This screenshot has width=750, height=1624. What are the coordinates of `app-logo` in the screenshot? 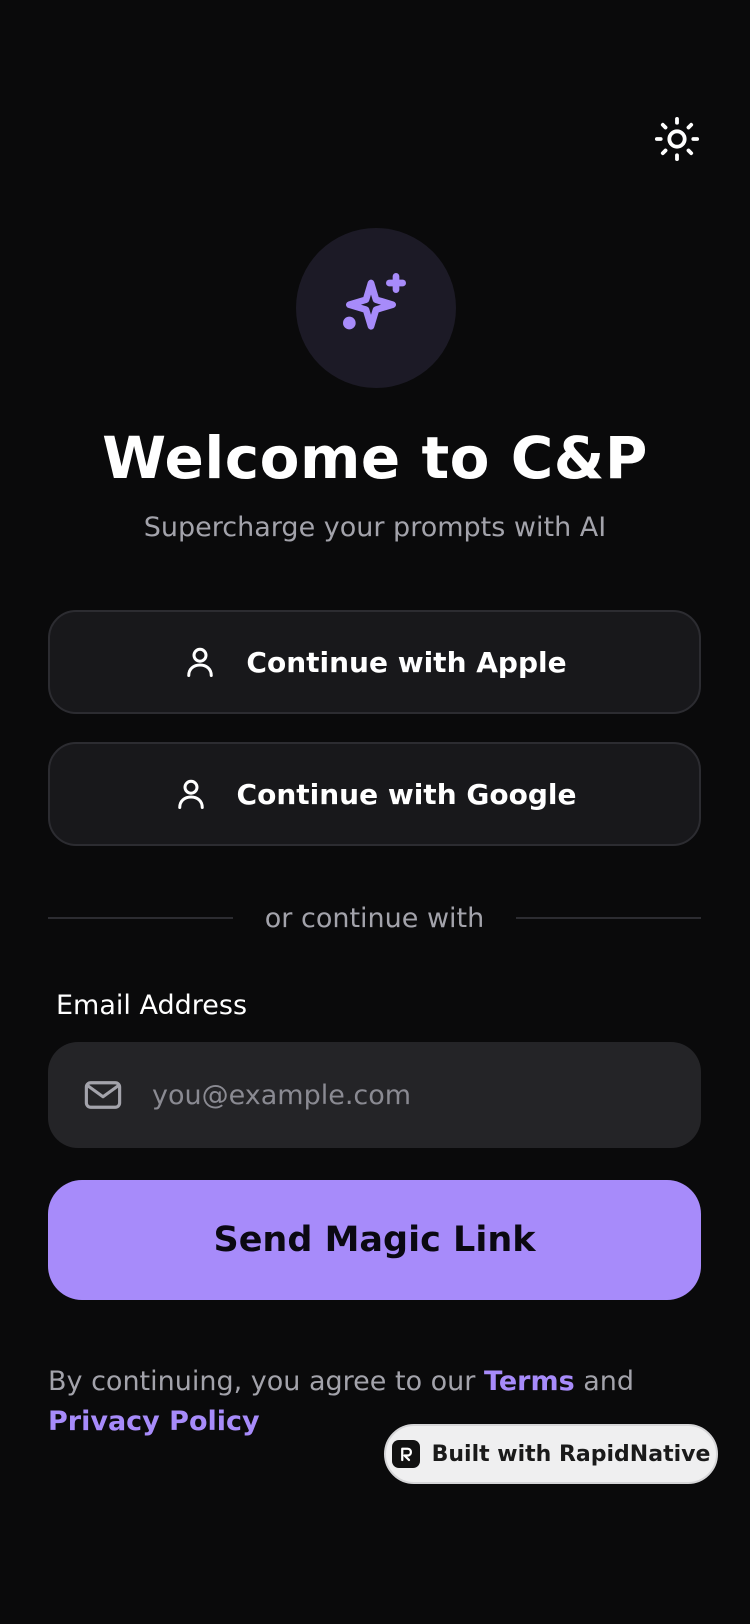 It's located at (376, 308).